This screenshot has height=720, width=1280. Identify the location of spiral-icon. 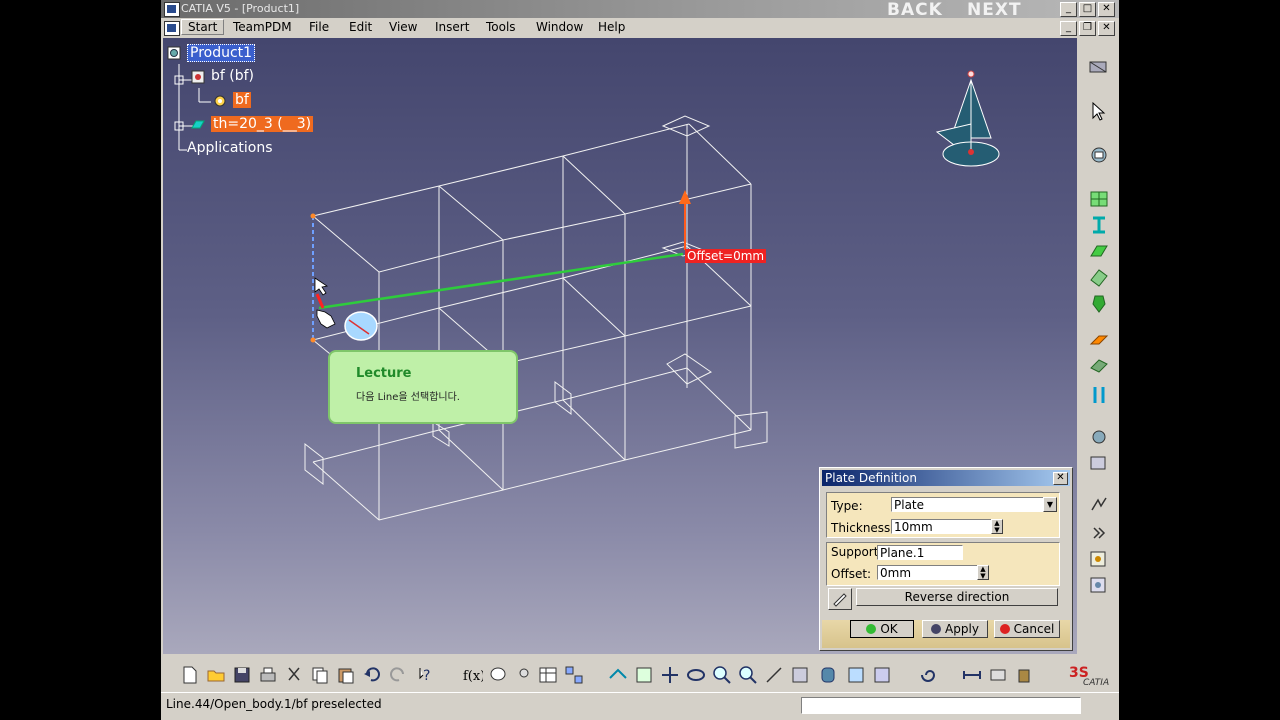
(928, 675).